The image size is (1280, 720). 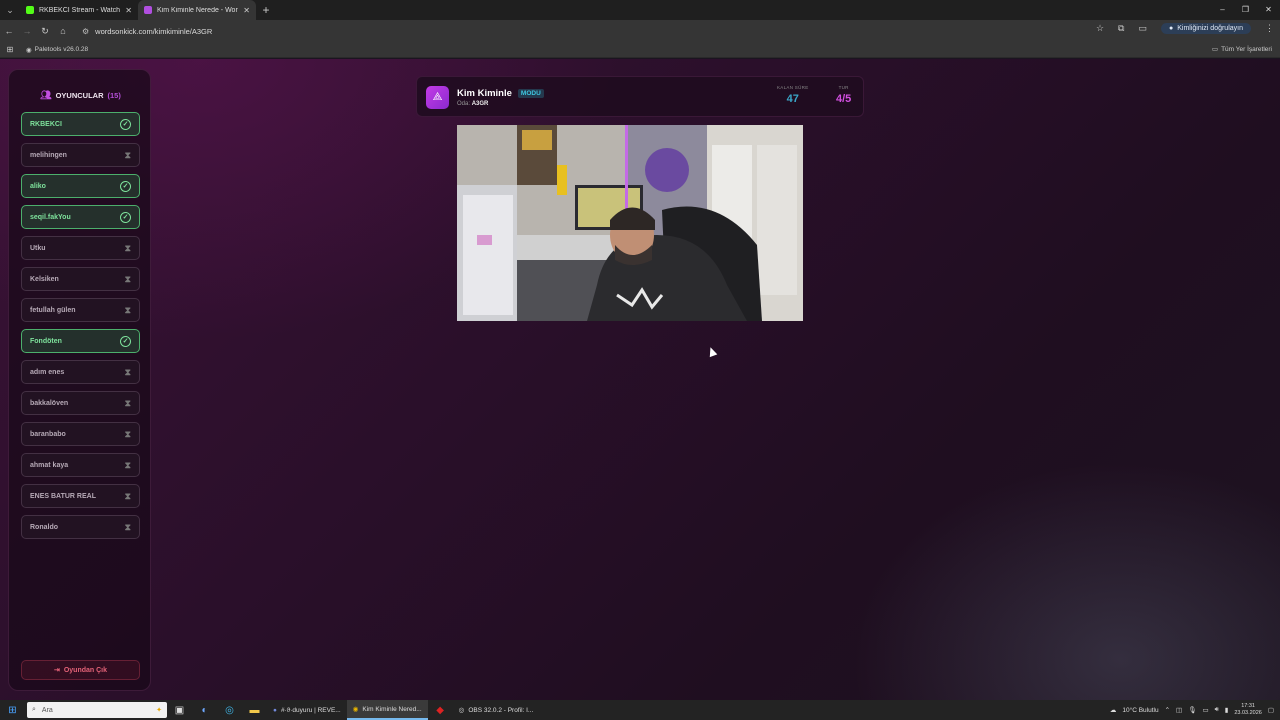 I want to click on player-name: Ronaldo, so click(x=44, y=527).